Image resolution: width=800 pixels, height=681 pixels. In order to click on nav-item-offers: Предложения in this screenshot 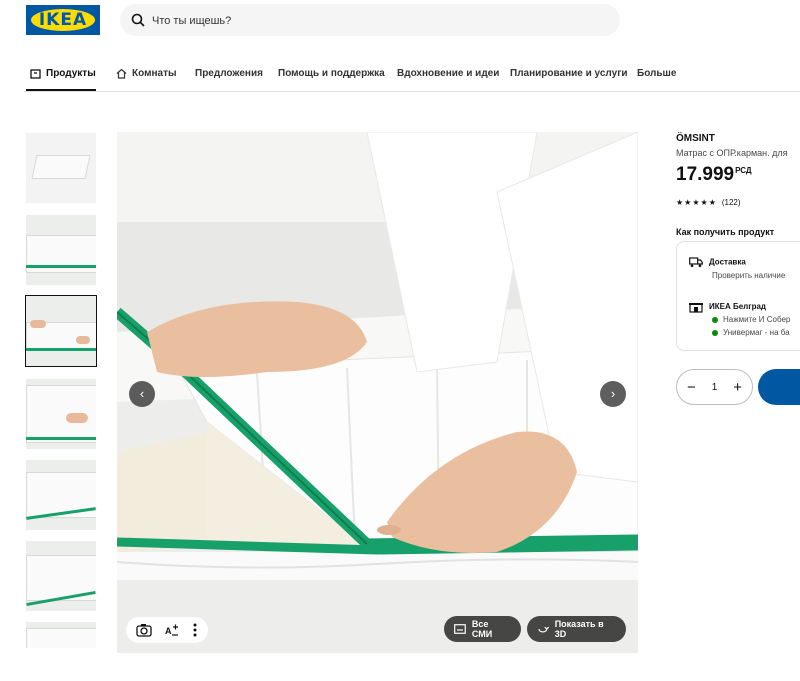, I will do `click(229, 73)`.